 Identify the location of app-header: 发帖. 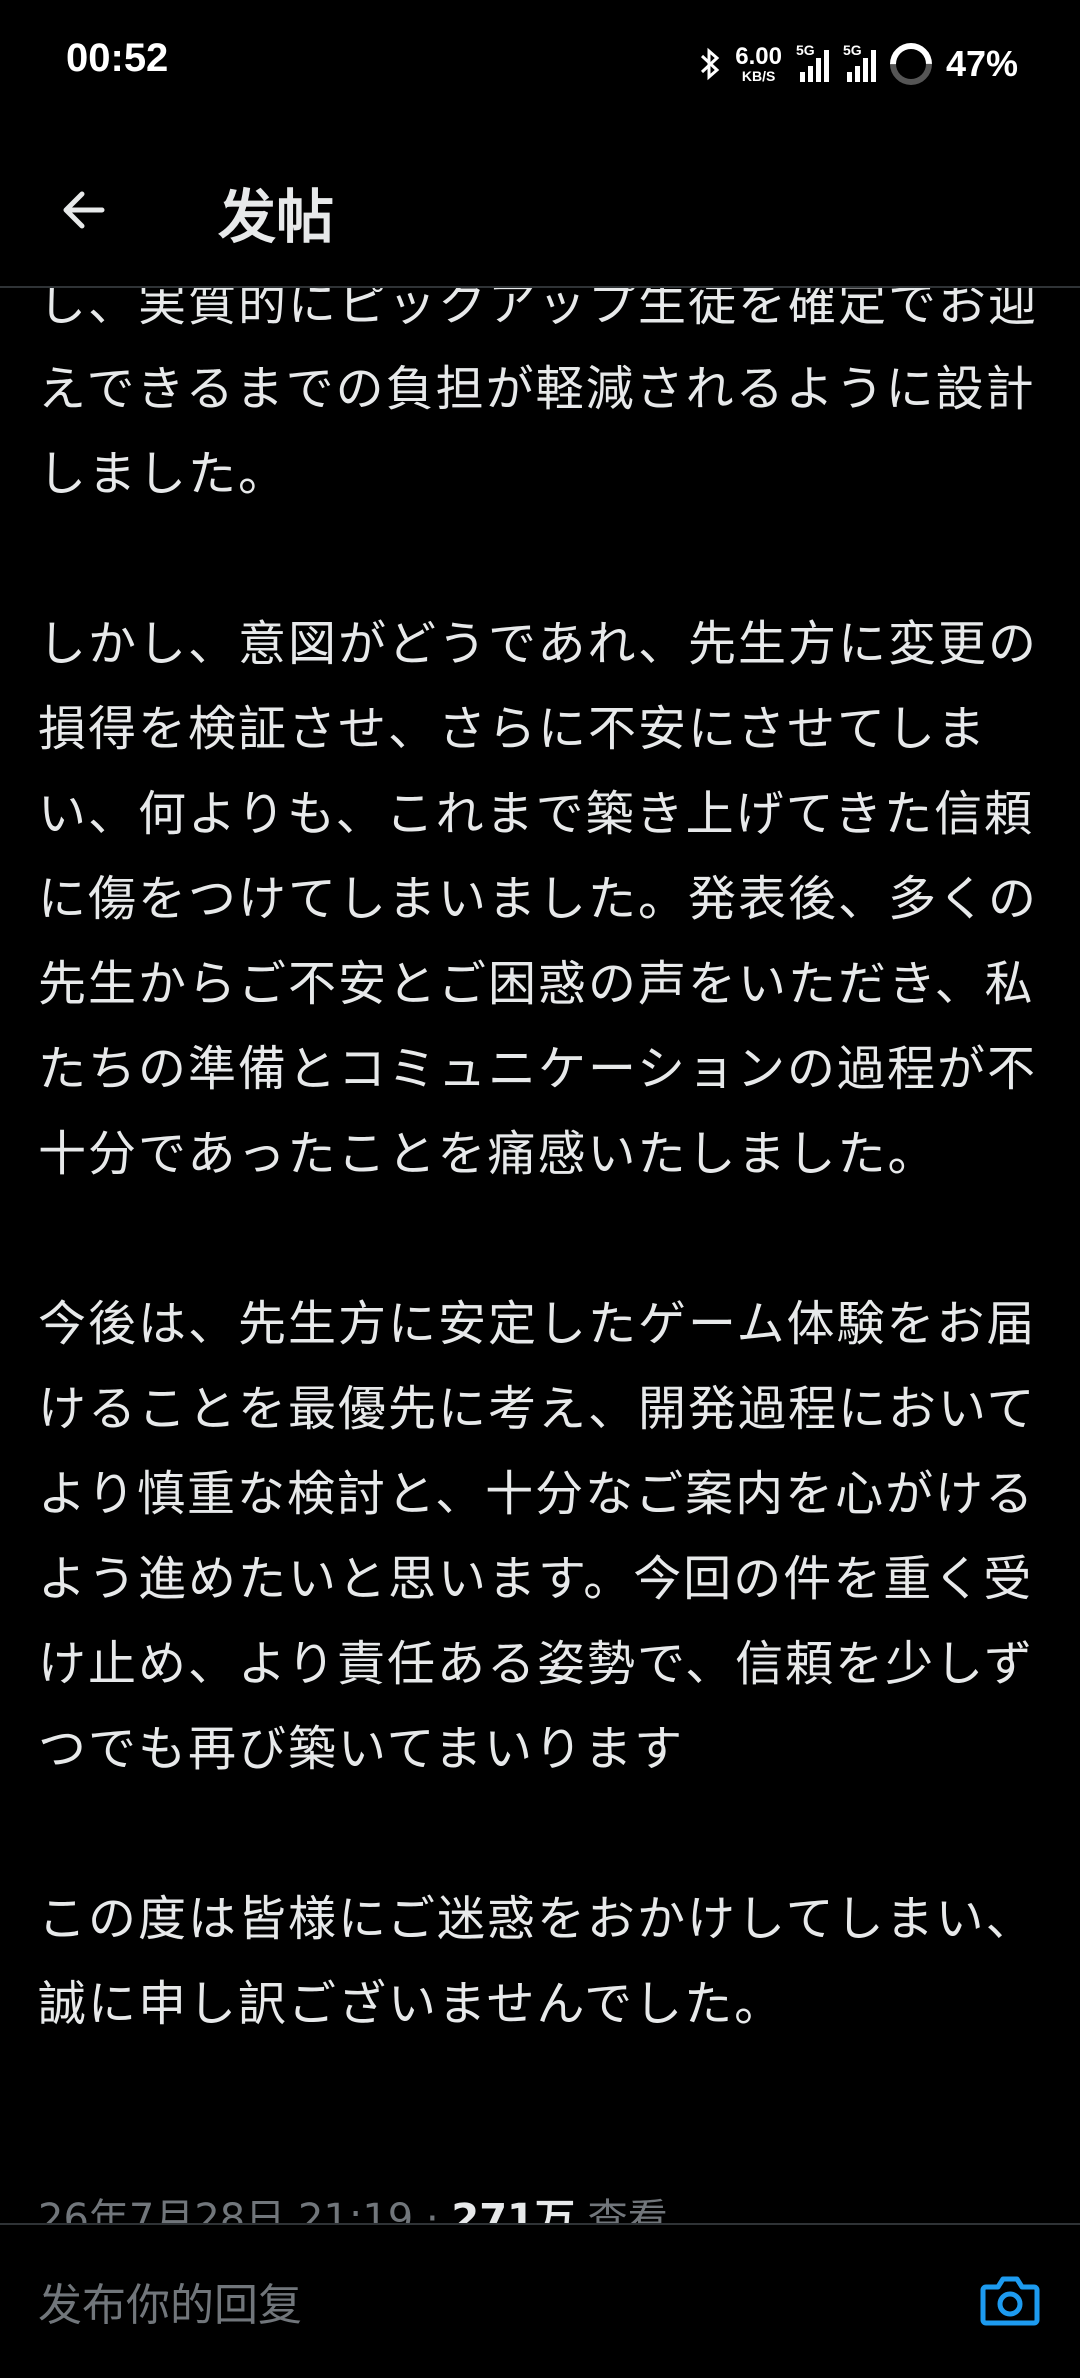
(540, 209).